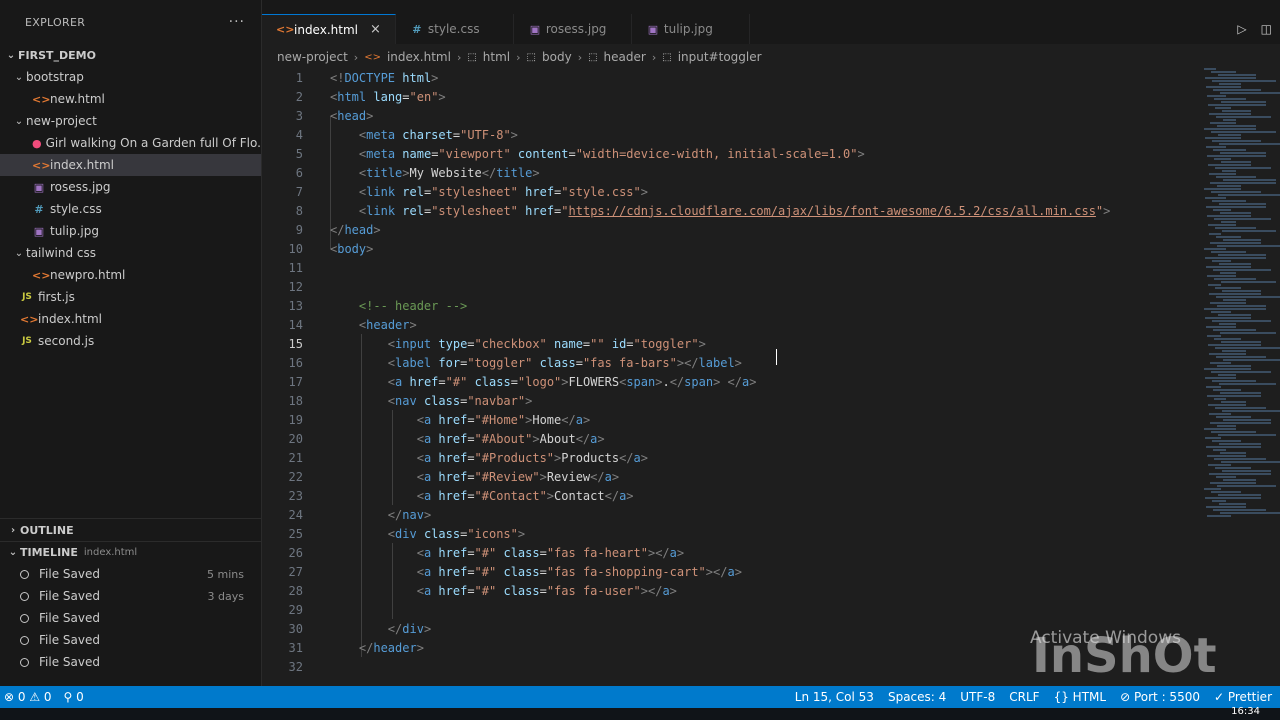  I want to click on language-mode: {} HTML, so click(1080, 697).